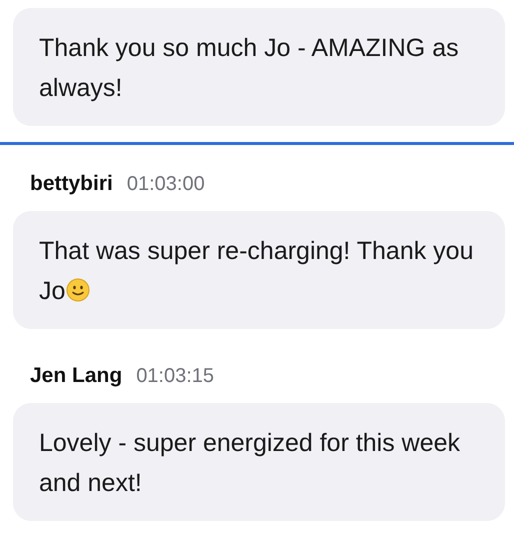 The image size is (514, 556). I want to click on message-time: 01:03:00, so click(165, 184).